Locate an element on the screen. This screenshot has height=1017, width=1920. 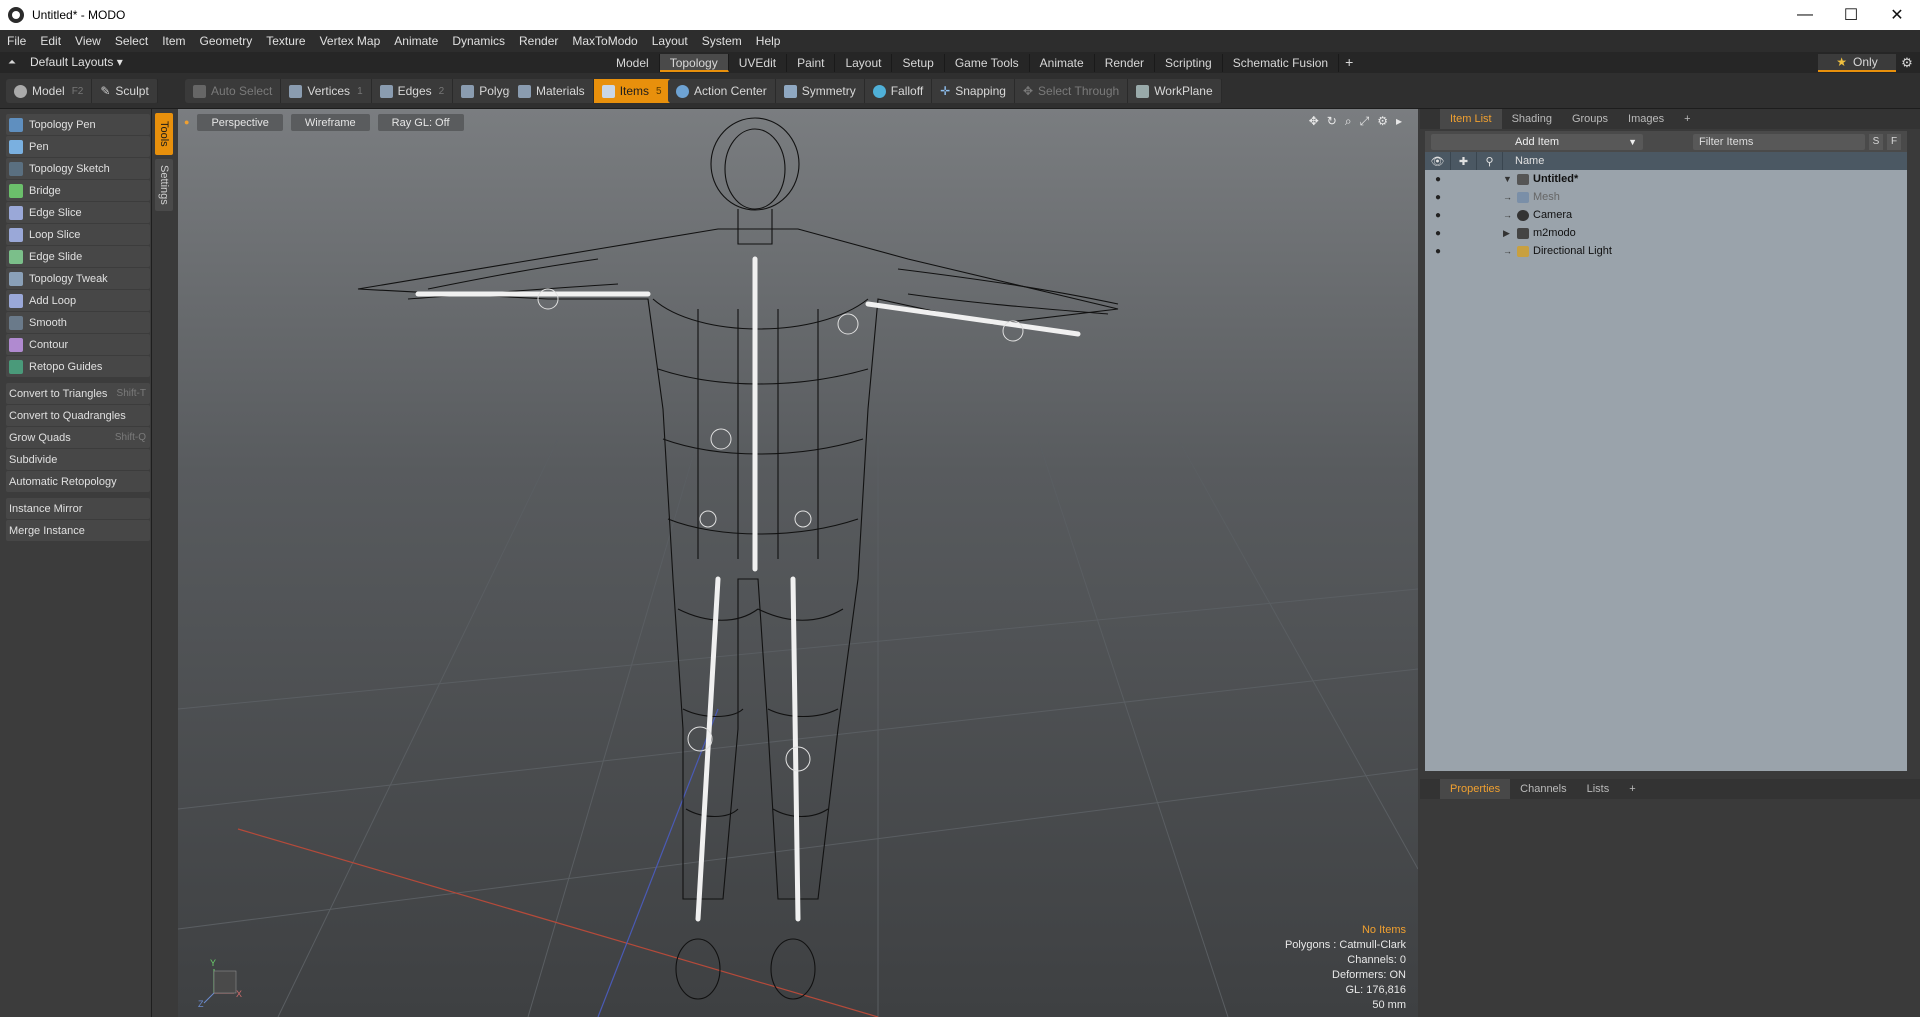
convert-to-quadrangles-button: Convert to Quadrangles is located at coordinates (78, 415).